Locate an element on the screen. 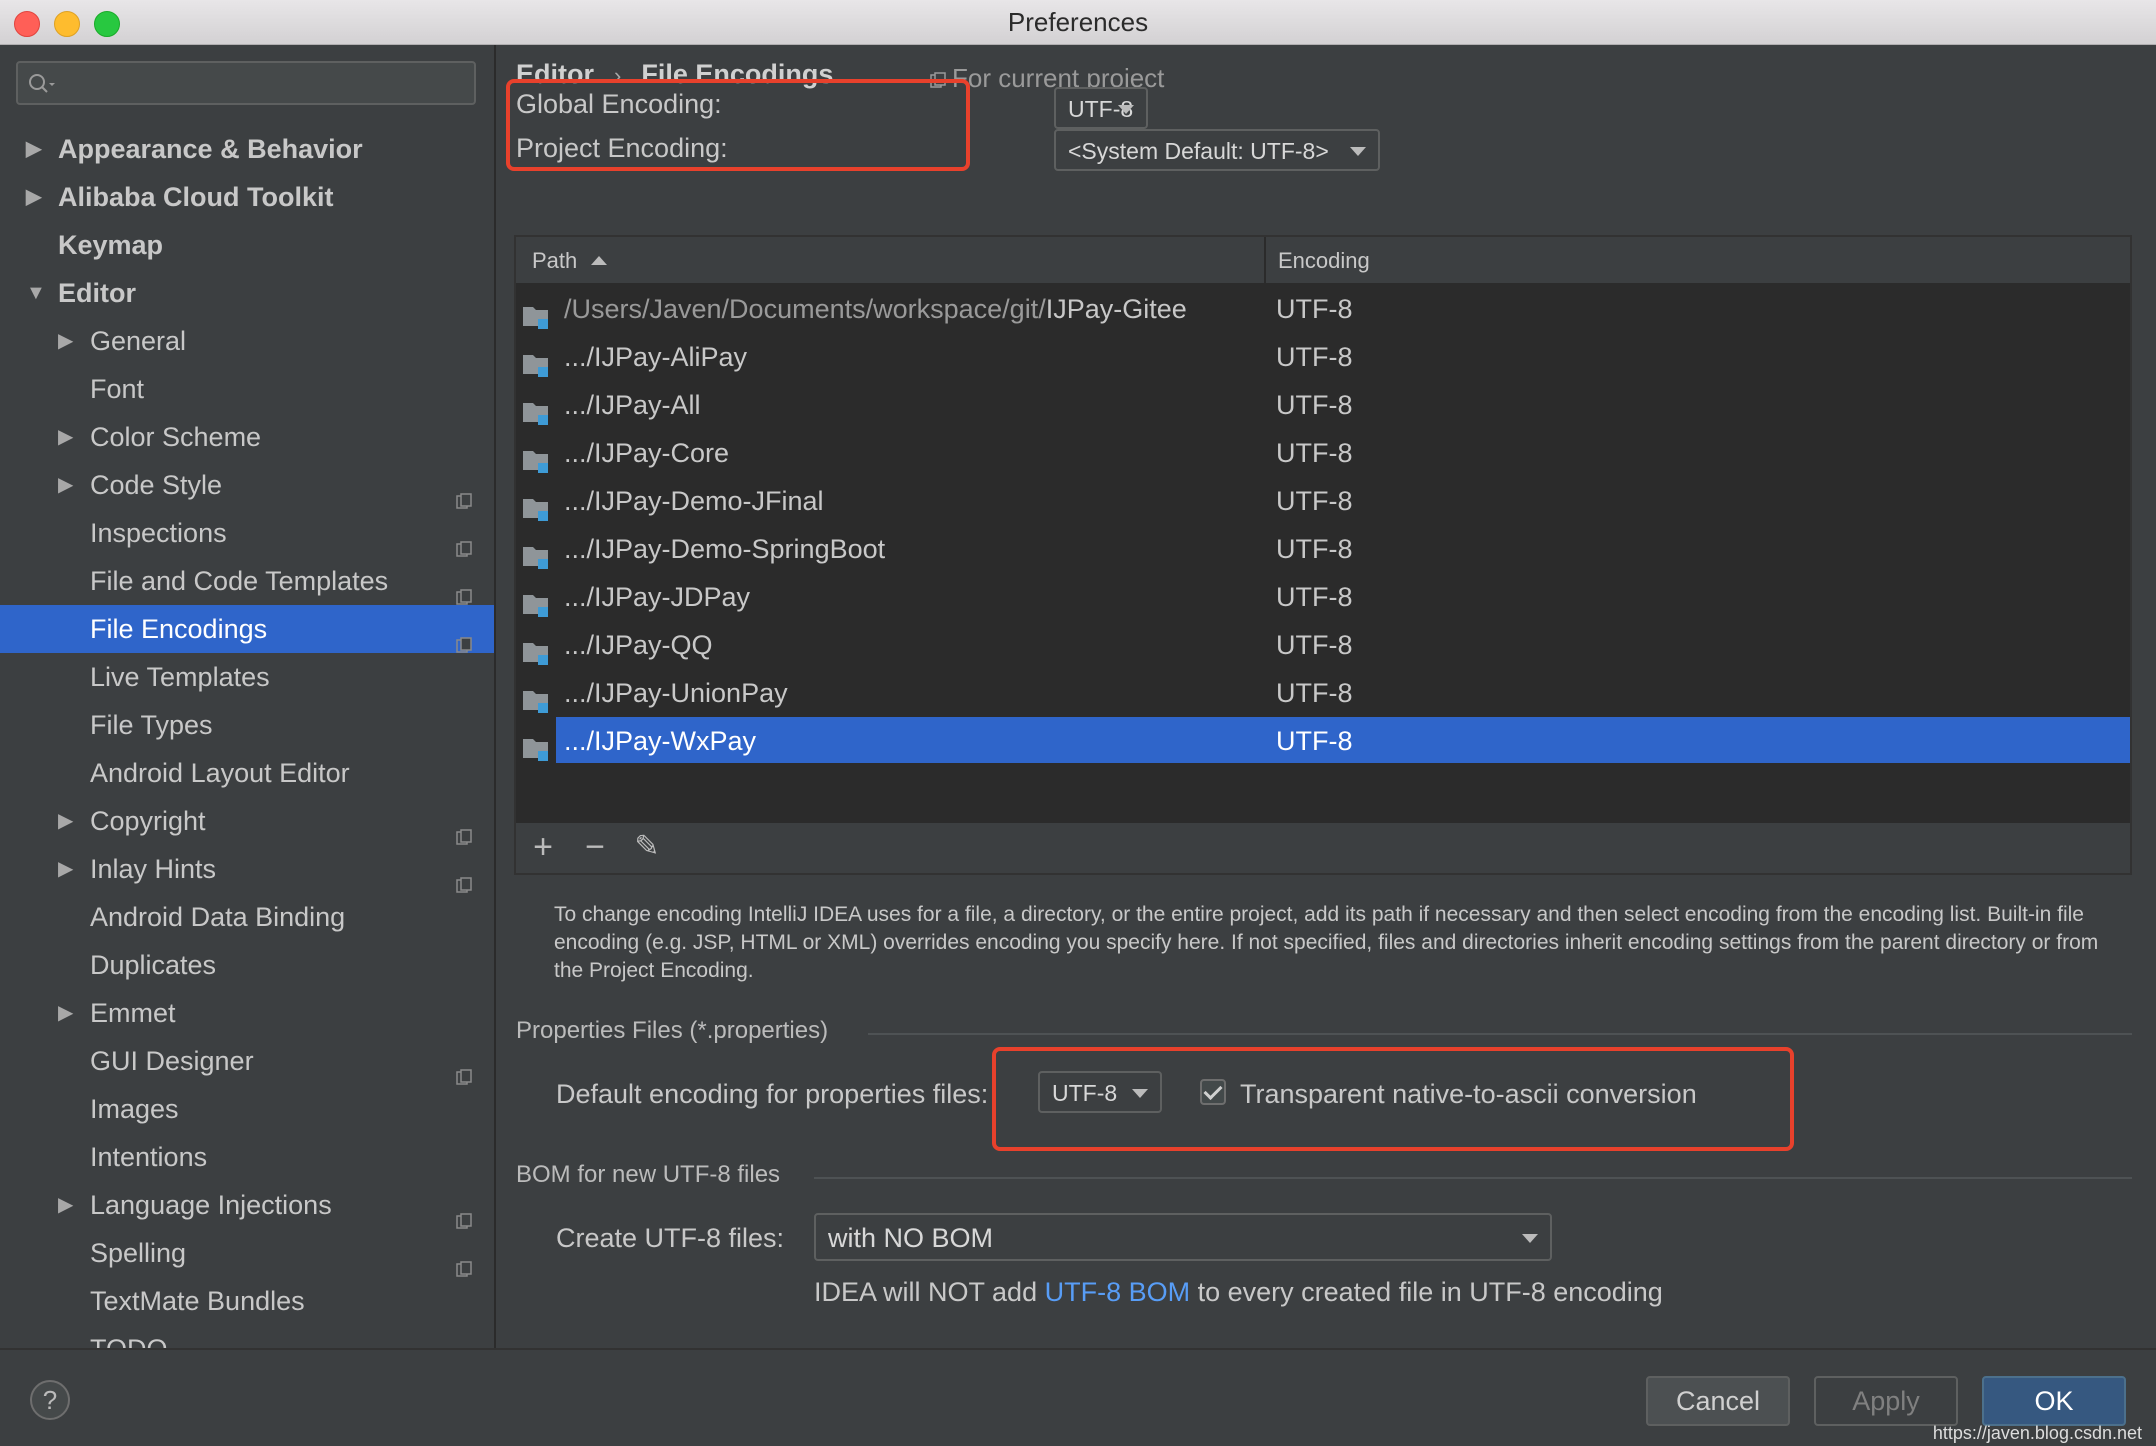  sidebar-item-images: Images is located at coordinates (247, 1109).